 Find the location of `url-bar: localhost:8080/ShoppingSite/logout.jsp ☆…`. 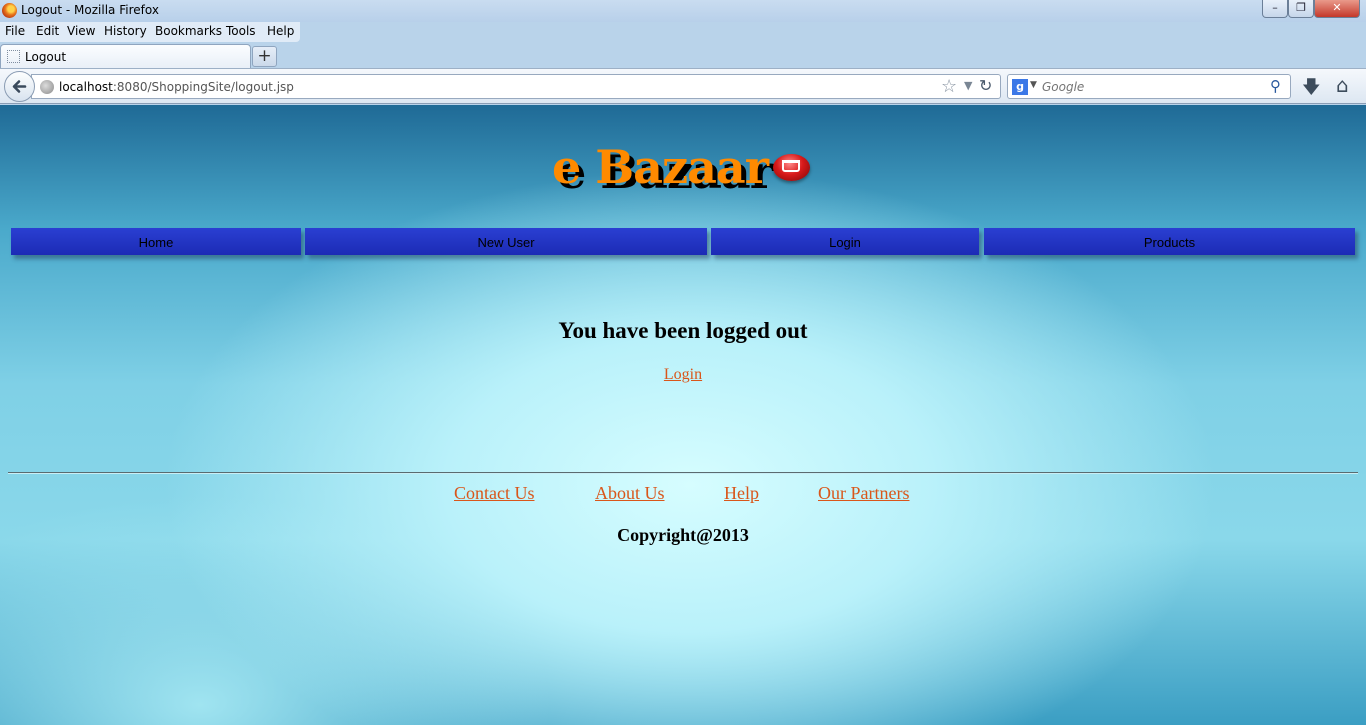

url-bar: localhost:8080/ShoppingSite/logout.jsp ☆… is located at coordinates (516, 86).